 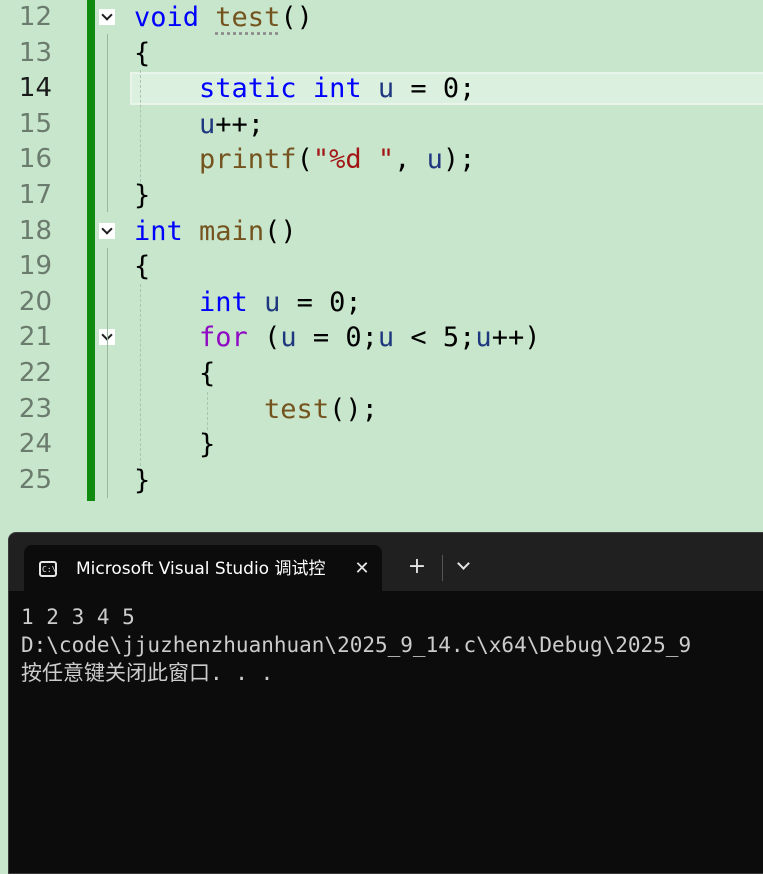 What do you see at coordinates (381, 54) in the screenshot?
I see `code-line: 13 {` at bounding box center [381, 54].